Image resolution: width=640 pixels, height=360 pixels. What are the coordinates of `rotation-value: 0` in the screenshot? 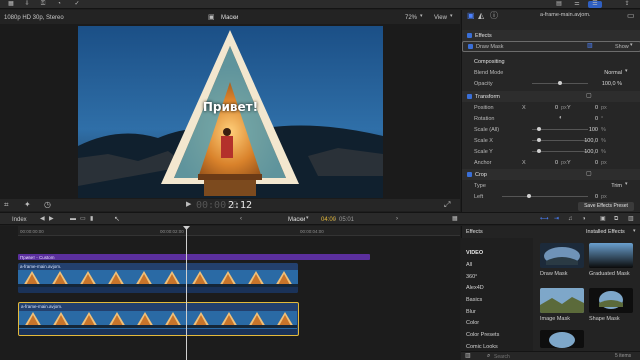 It's located at (590, 119).